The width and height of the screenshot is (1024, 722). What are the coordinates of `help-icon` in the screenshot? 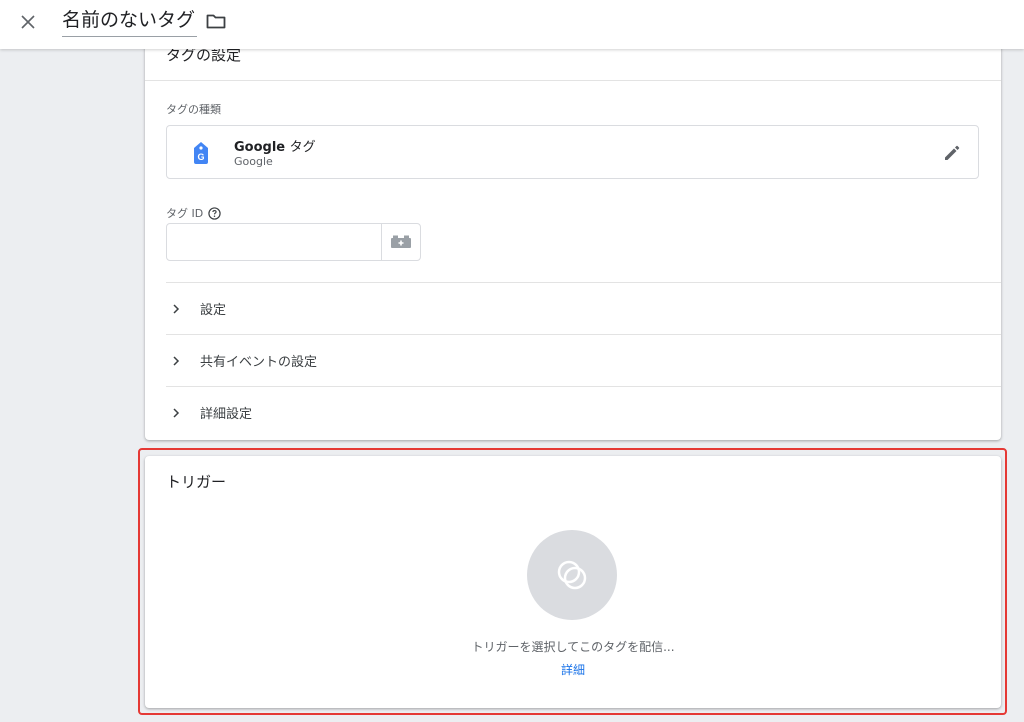 It's located at (214, 213).